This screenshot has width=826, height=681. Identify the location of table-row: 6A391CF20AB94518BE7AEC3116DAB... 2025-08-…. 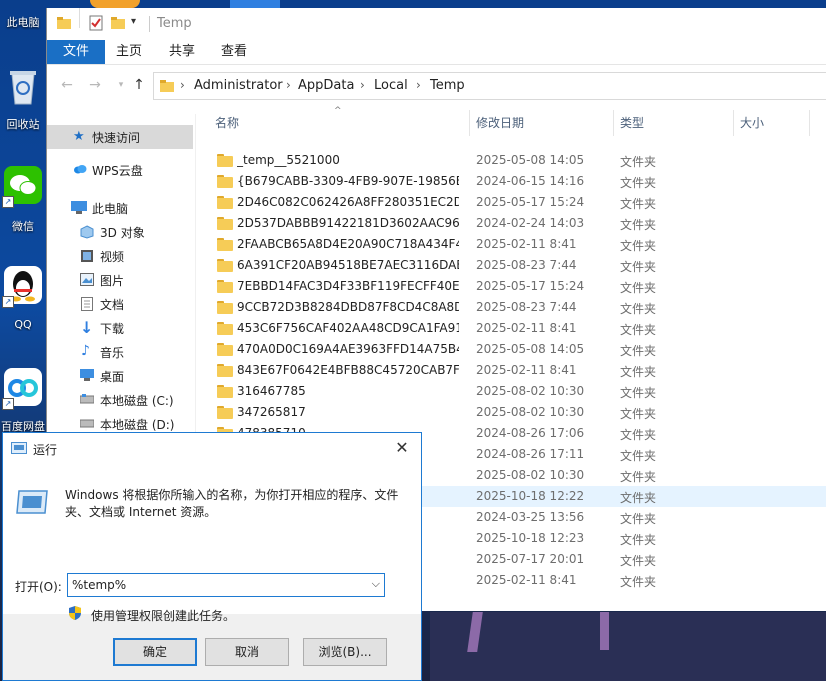
(511, 265).